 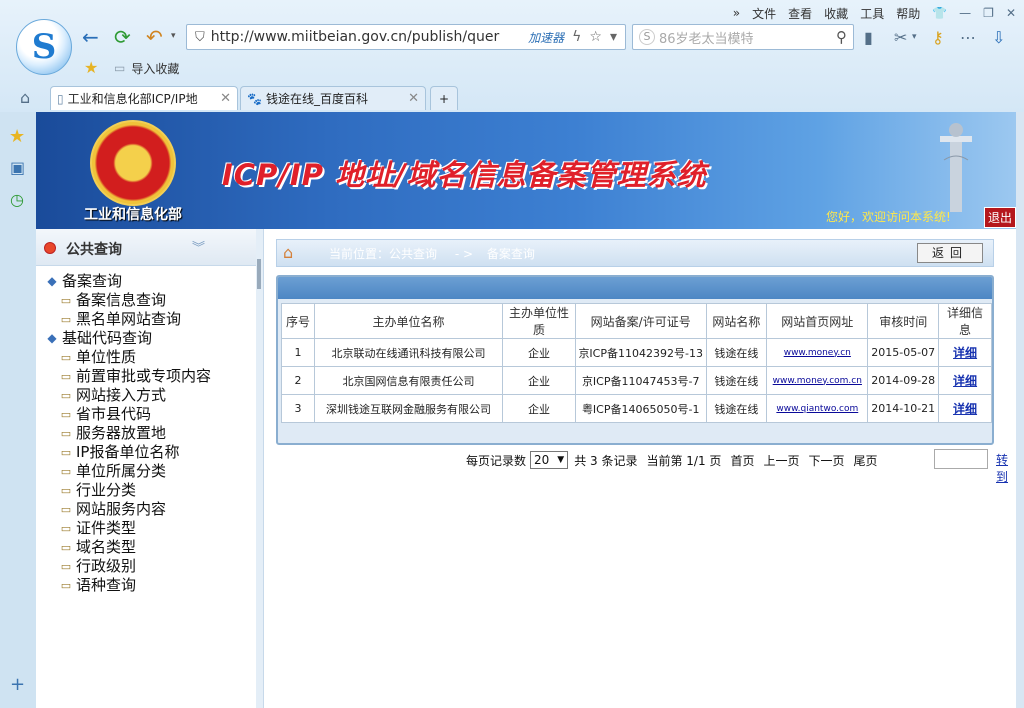 I want to click on tree-group-filing-query: ◆ 备案查询, so click(x=147, y=281).